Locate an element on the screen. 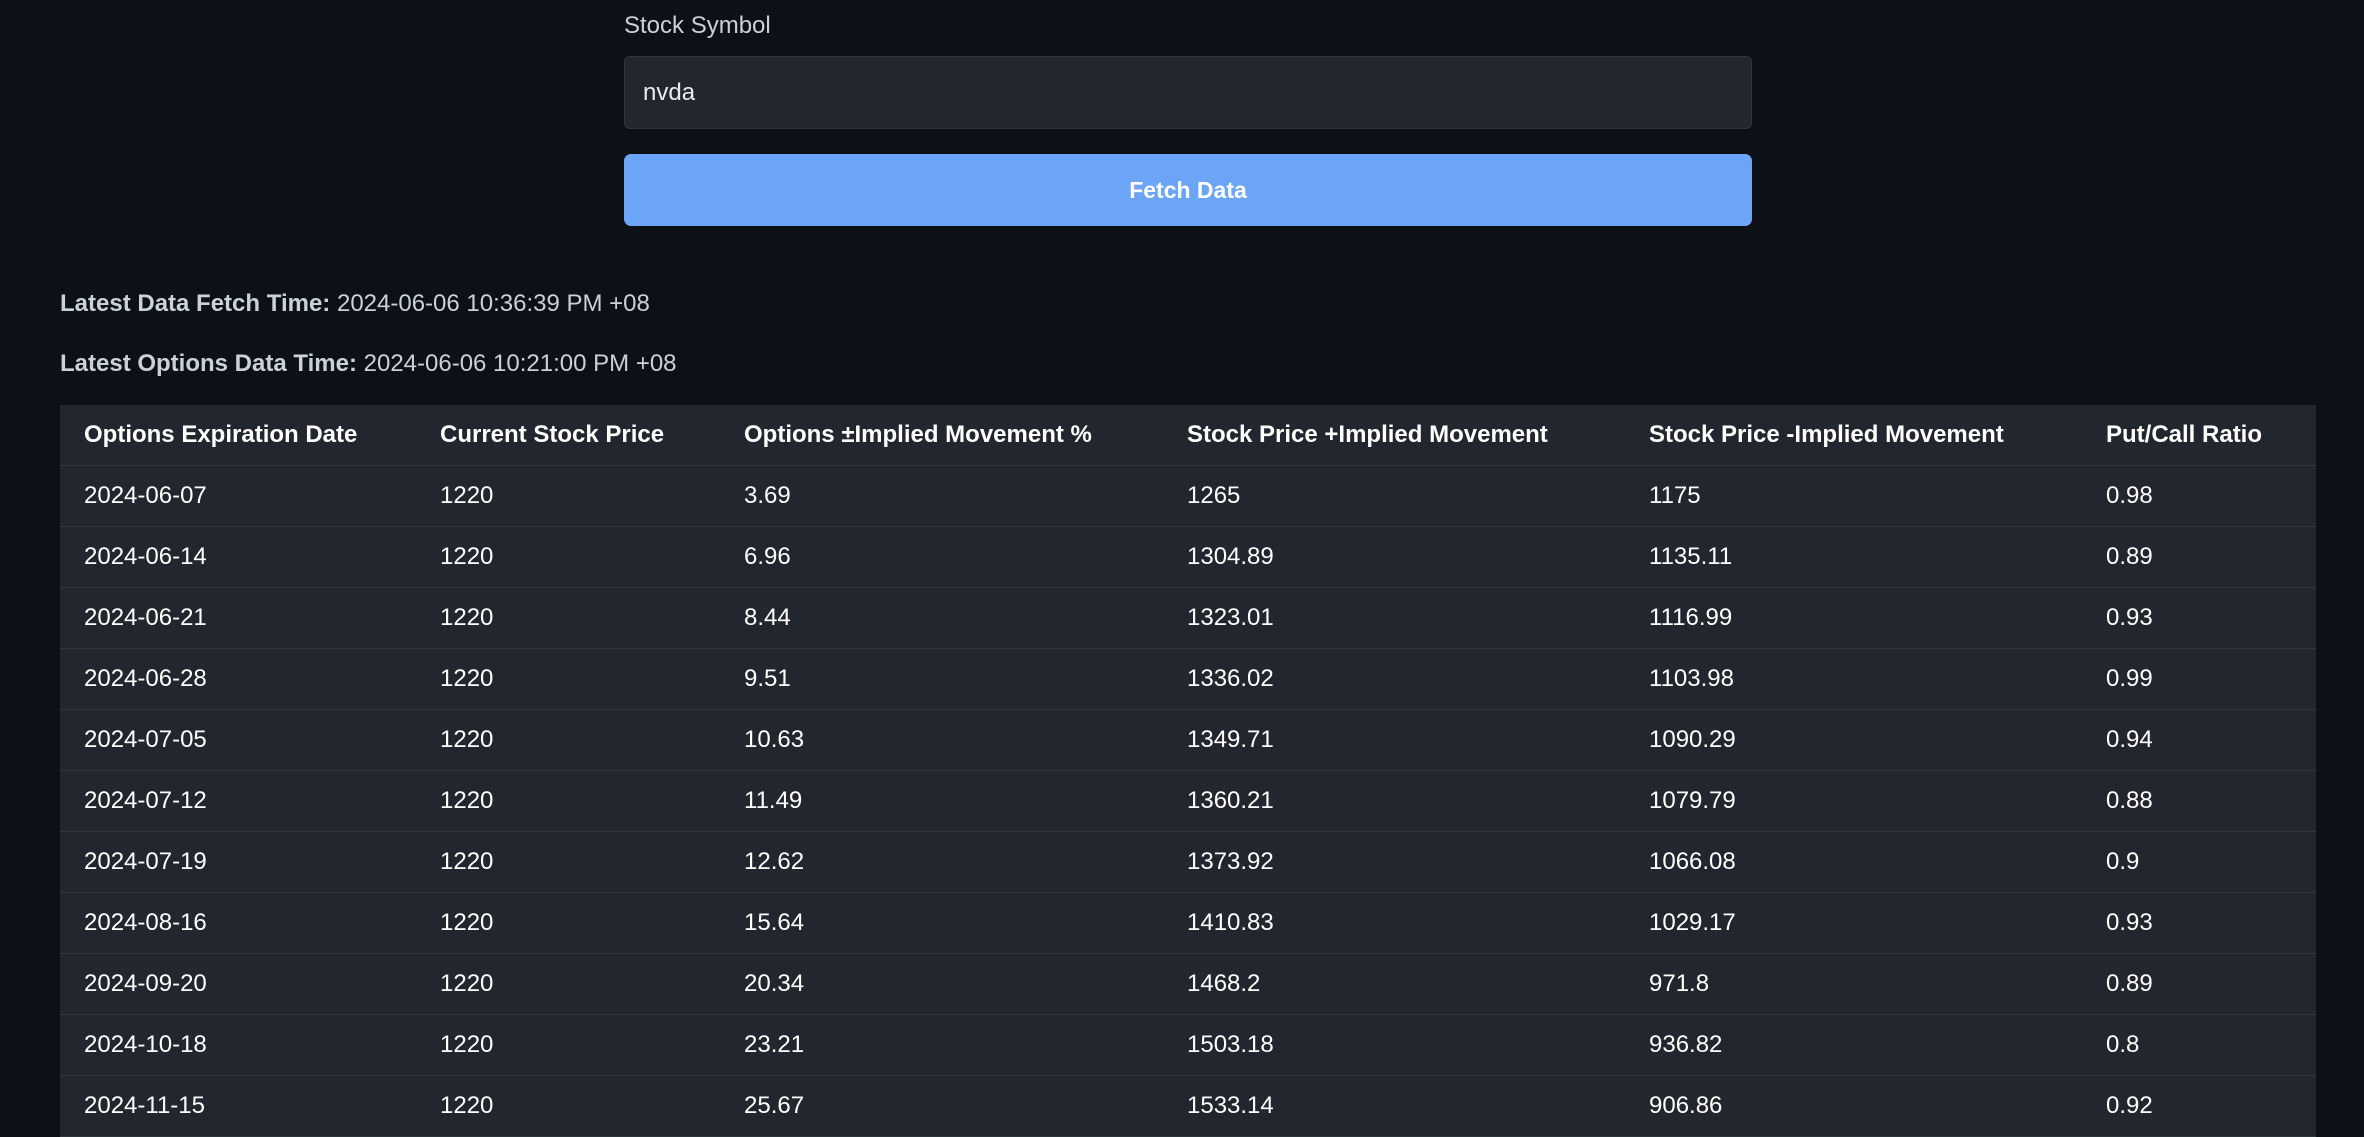  table-cell: 1265 is located at coordinates (1394, 496).